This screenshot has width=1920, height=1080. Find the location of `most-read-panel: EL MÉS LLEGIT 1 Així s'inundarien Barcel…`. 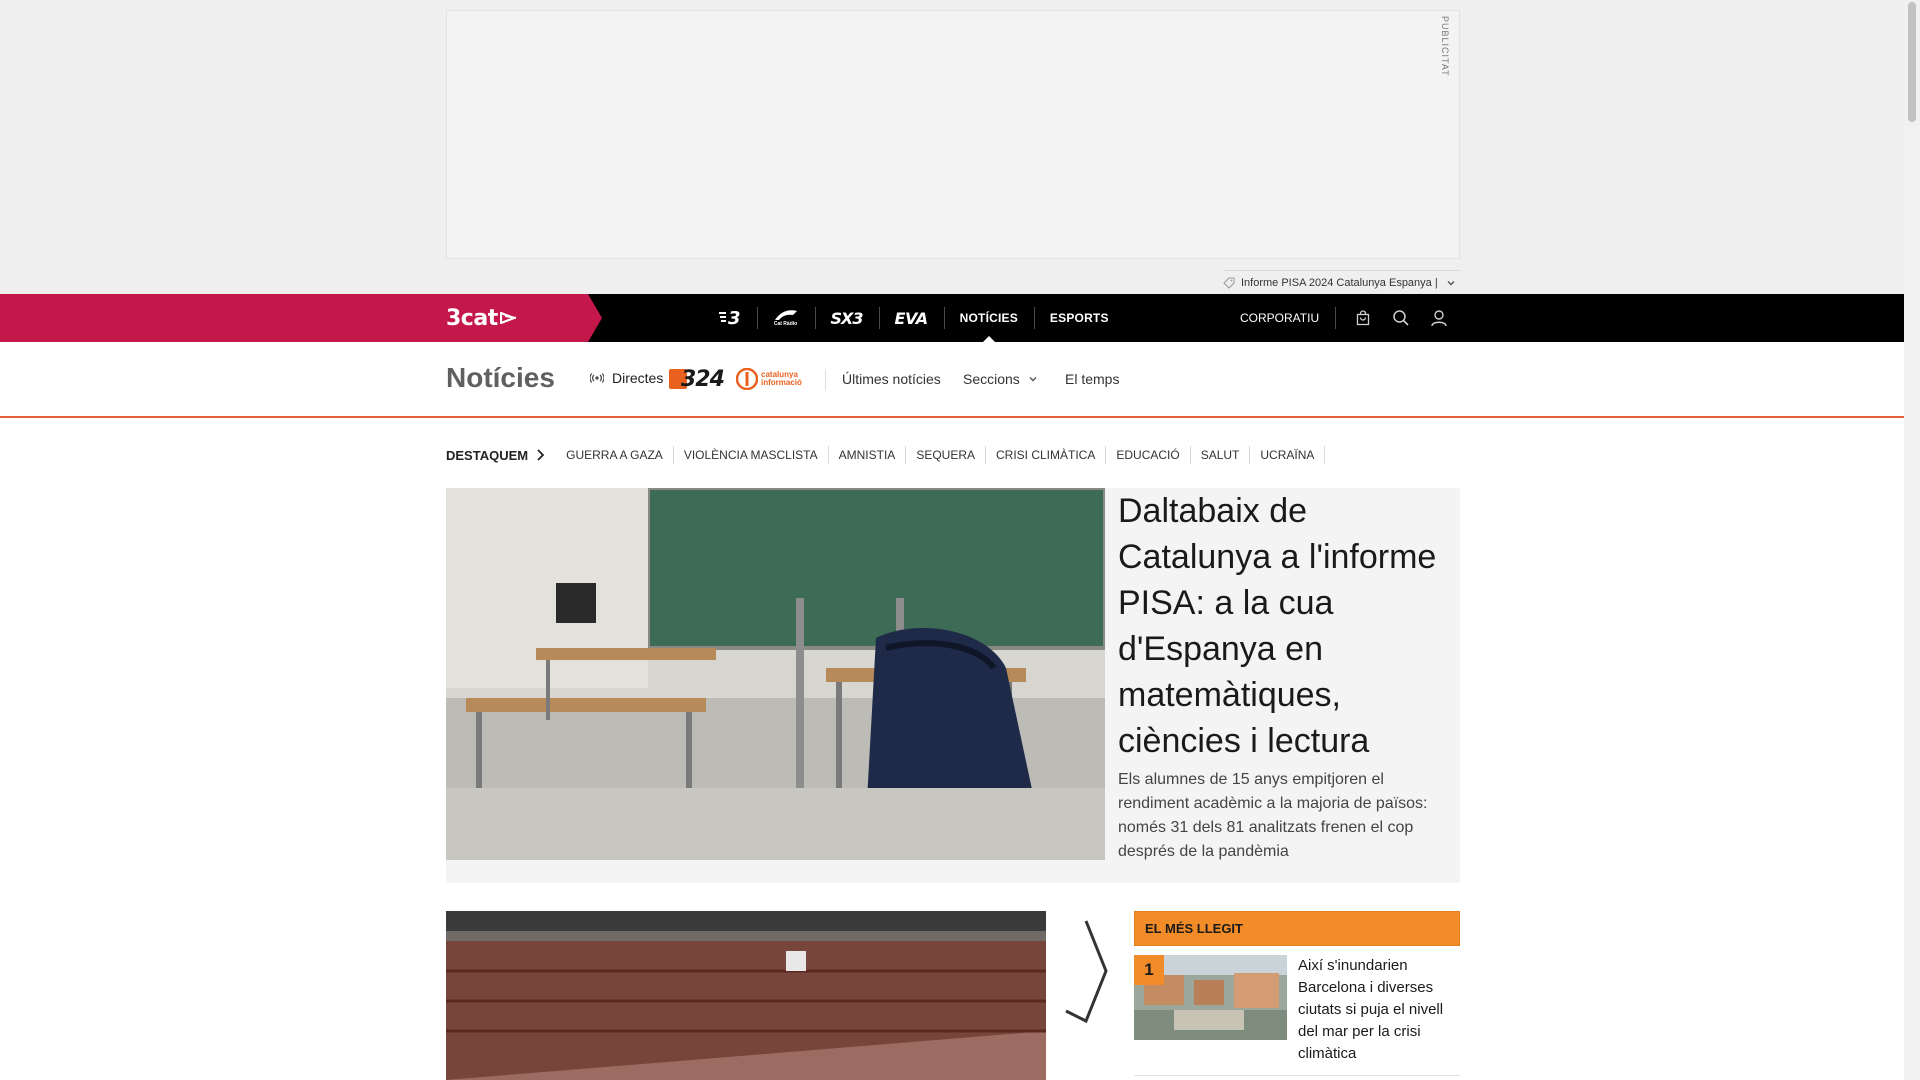

most-read-panel: EL MÉS LLEGIT 1 Així s'inundarien Barcel… is located at coordinates (1297, 993).